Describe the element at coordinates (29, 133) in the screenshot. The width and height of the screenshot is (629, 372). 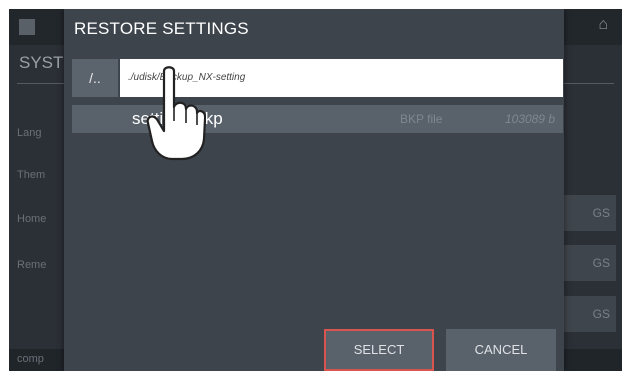
I see `background-label-language: Lang` at that location.